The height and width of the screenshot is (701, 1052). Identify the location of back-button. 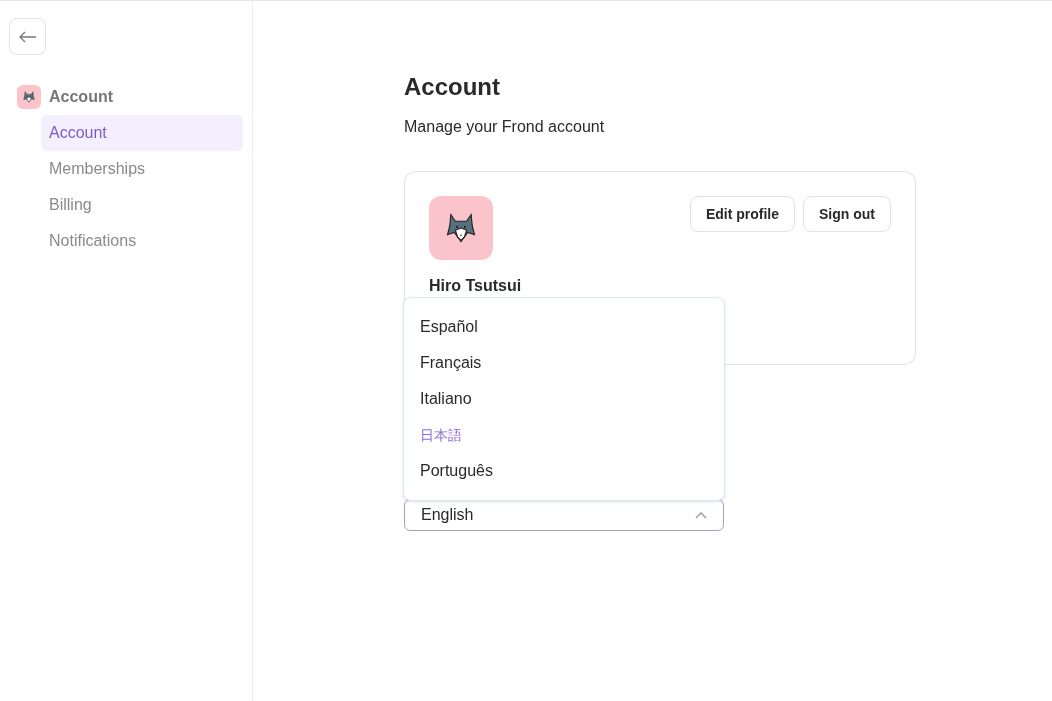
(27, 36).